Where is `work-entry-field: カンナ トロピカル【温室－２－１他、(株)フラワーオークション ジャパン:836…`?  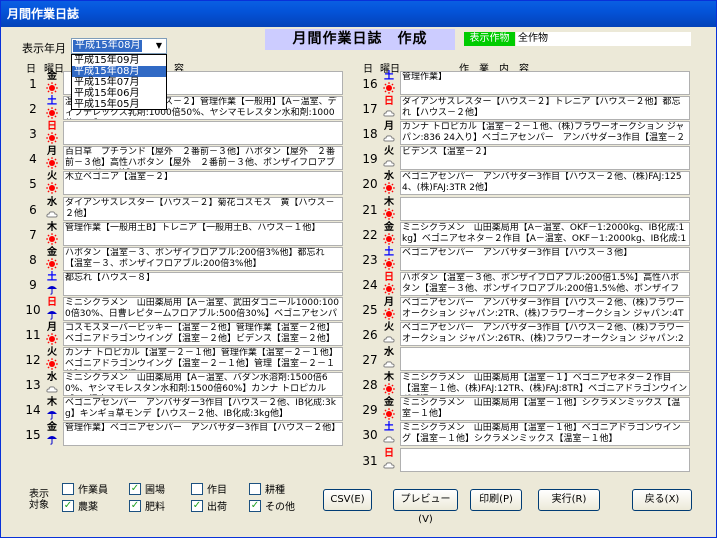 work-entry-field: カンナ トロピカル【温室－２－１他、(株)フラワーオークション ジャパン:836… is located at coordinates (545, 133).